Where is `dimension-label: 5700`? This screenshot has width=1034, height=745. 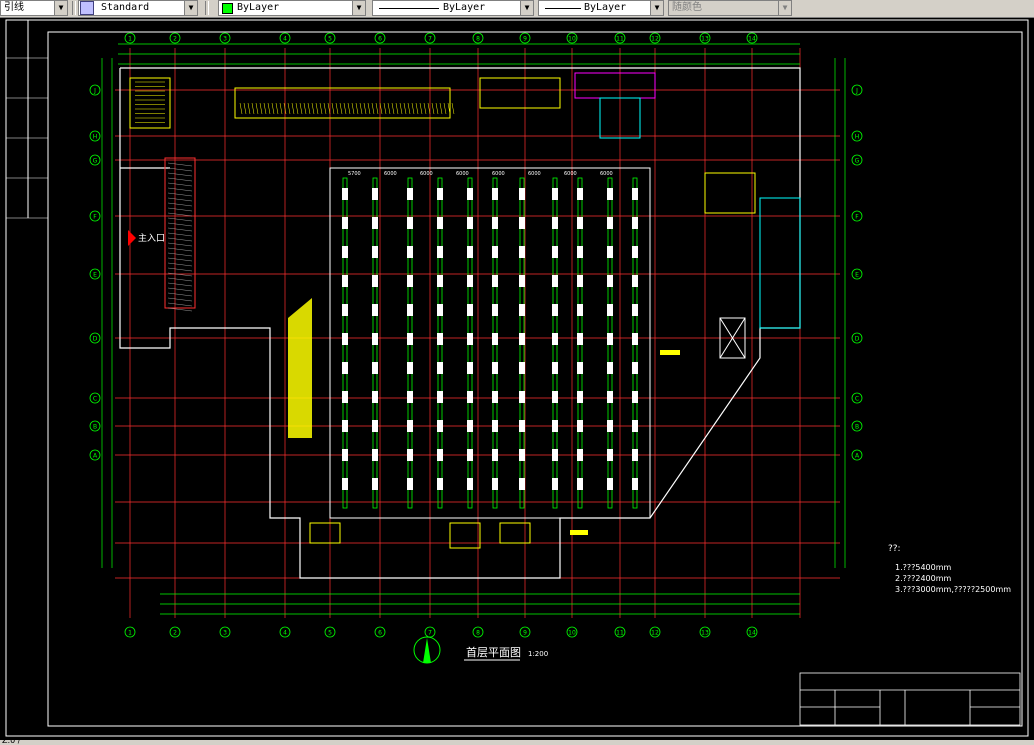 dimension-label: 5700 is located at coordinates (354, 174).